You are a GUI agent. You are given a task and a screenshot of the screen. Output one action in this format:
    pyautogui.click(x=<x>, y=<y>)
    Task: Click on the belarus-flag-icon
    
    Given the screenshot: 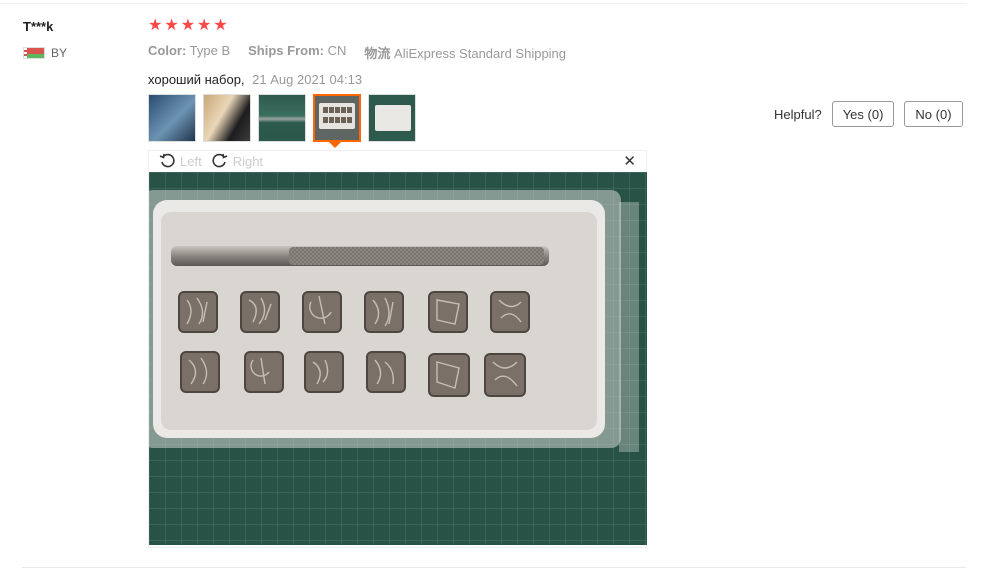 What is the action you would take?
    pyautogui.click(x=34, y=53)
    